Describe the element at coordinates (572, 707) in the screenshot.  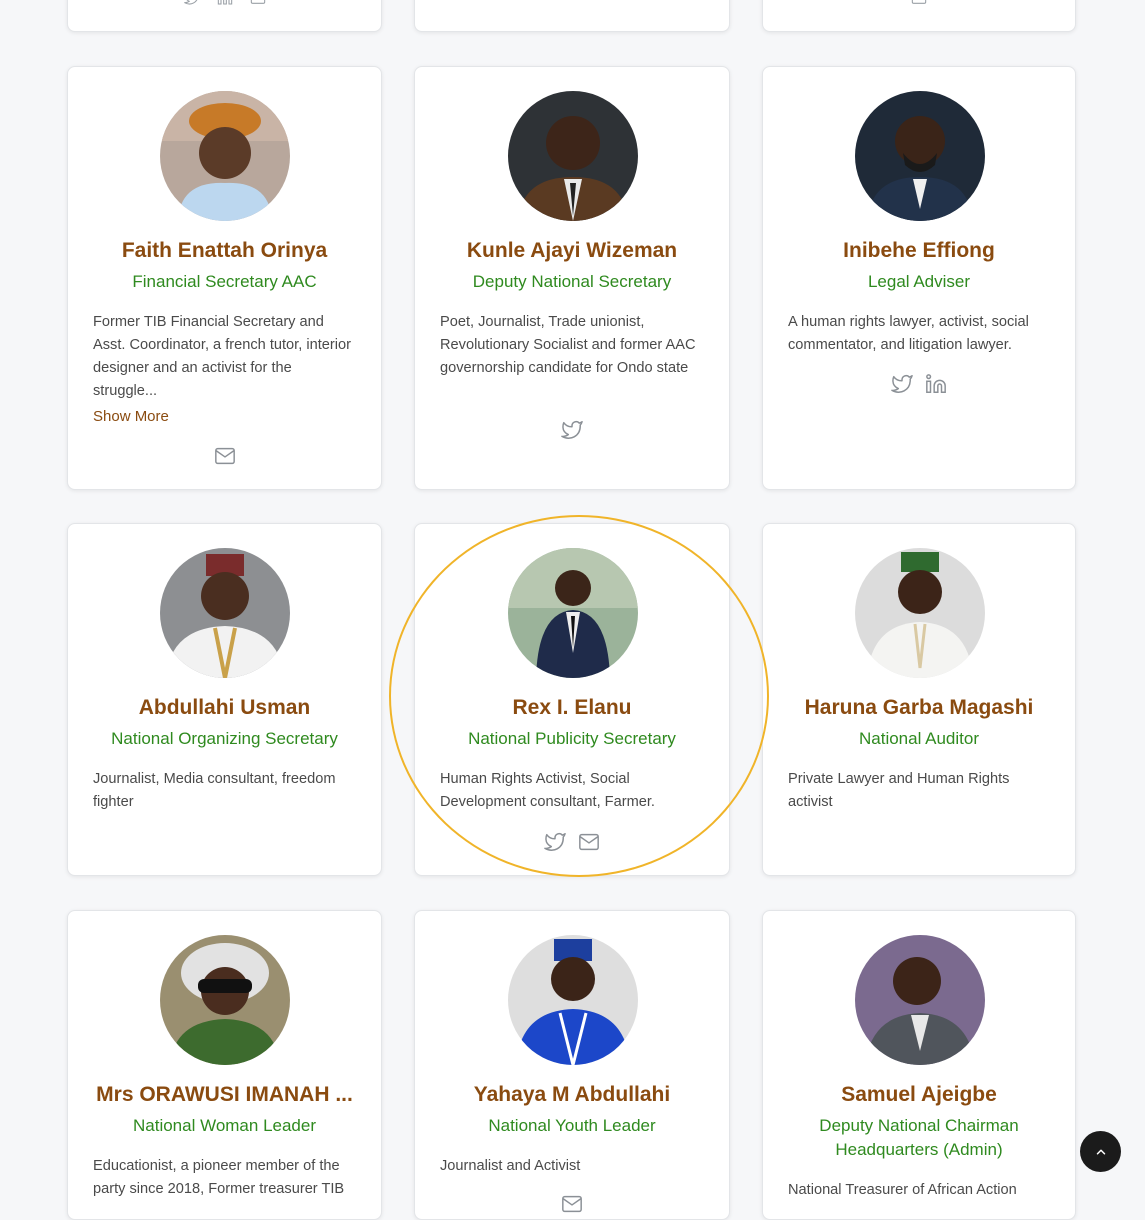
I see `member-name: Rex I. Elanu` at that location.